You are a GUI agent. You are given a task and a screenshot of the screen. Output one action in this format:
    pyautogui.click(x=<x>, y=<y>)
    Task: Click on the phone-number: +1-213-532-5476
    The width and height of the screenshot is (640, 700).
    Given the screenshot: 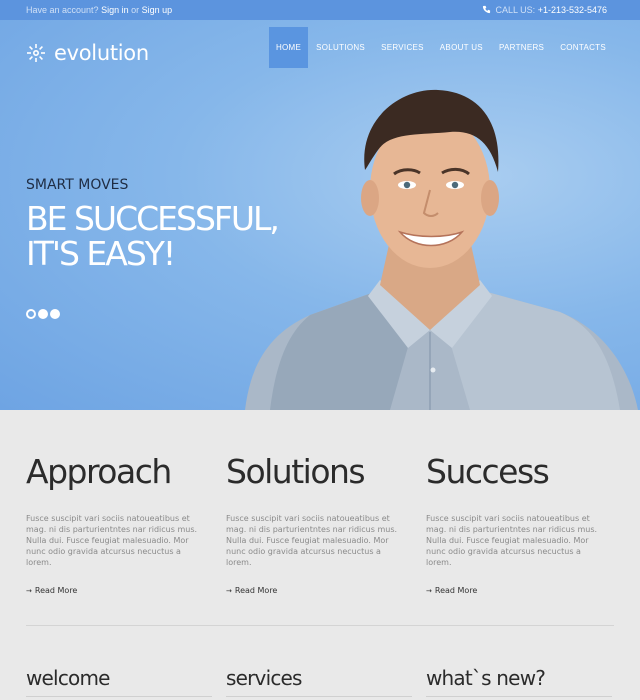 What is the action you would take?
    pyautogui.click(x=572, y=10)
    